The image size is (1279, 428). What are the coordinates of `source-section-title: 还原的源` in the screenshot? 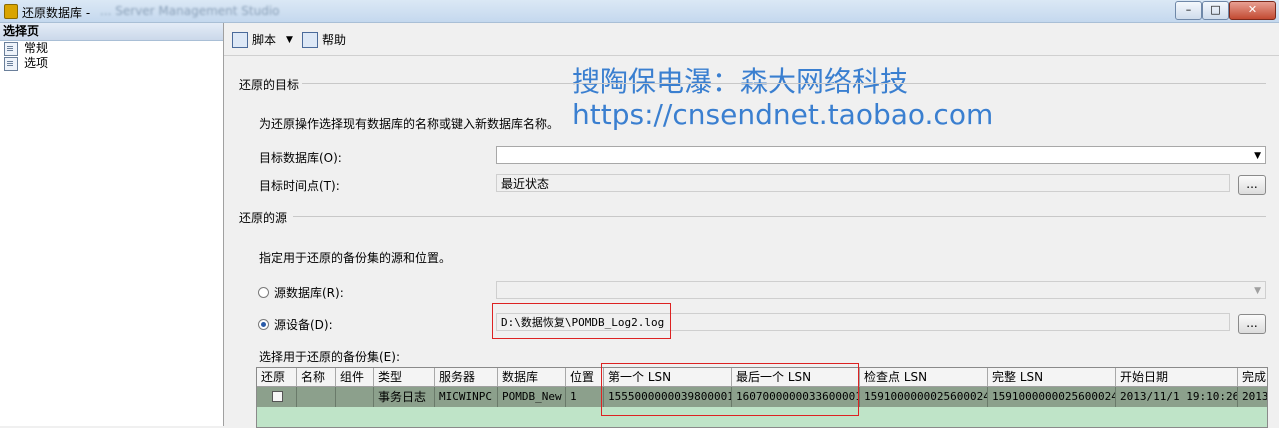 It's located at (263, 218).